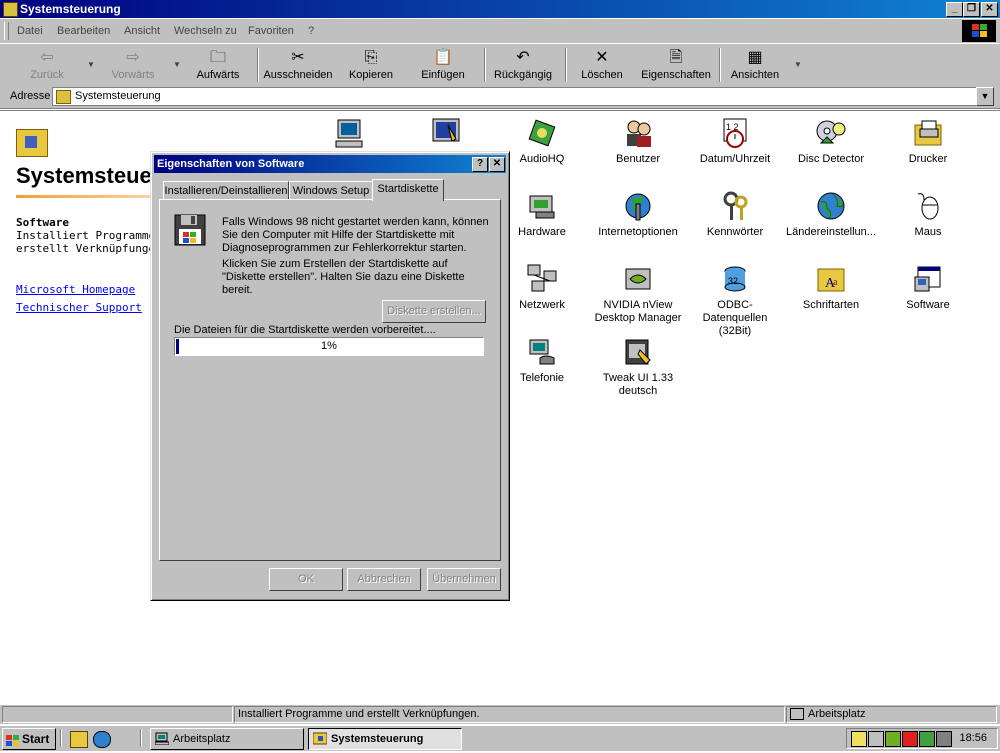 This screenshot has height=753, width=1000. I want to click on system-tray: 18:56, so click(922, 738).